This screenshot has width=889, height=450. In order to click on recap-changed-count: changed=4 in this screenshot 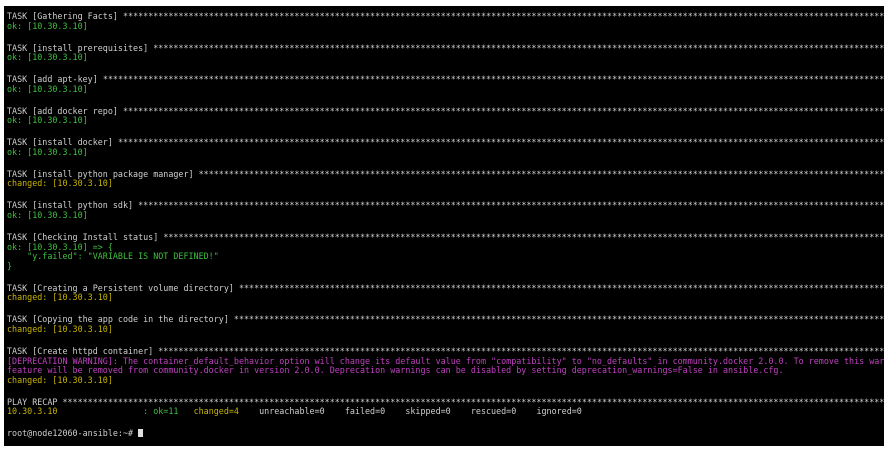, I will do `click(224, 412)`.